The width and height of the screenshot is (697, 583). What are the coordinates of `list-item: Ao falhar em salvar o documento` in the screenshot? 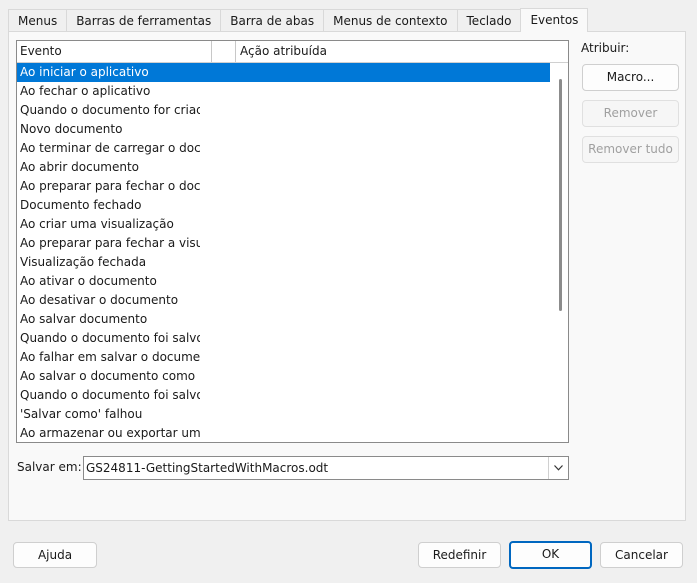 It's located at (108, 357).